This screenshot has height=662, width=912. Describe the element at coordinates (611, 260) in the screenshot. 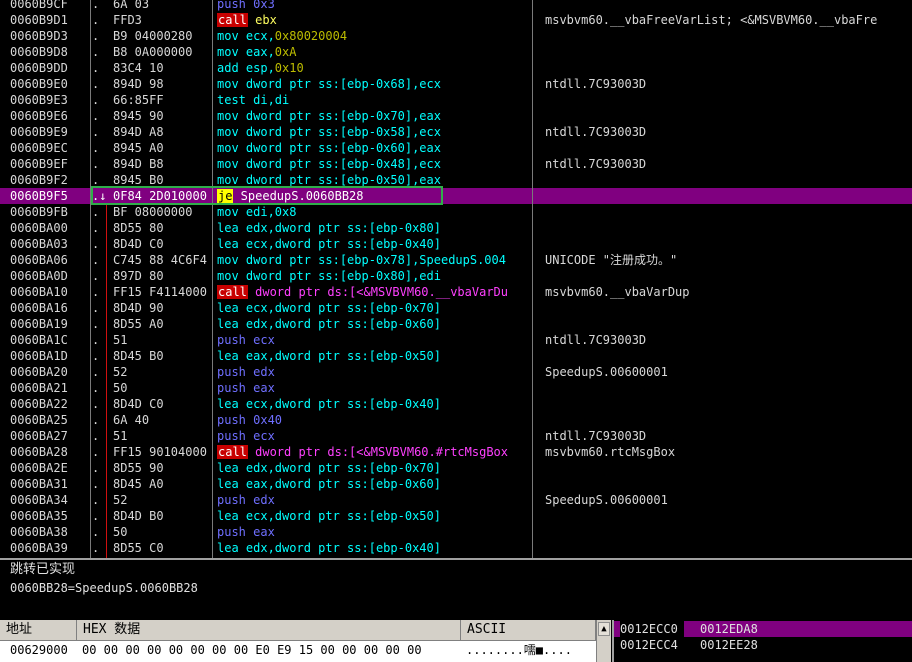

I see `comment-cell: UNICODE "注册成功。"` at that location.